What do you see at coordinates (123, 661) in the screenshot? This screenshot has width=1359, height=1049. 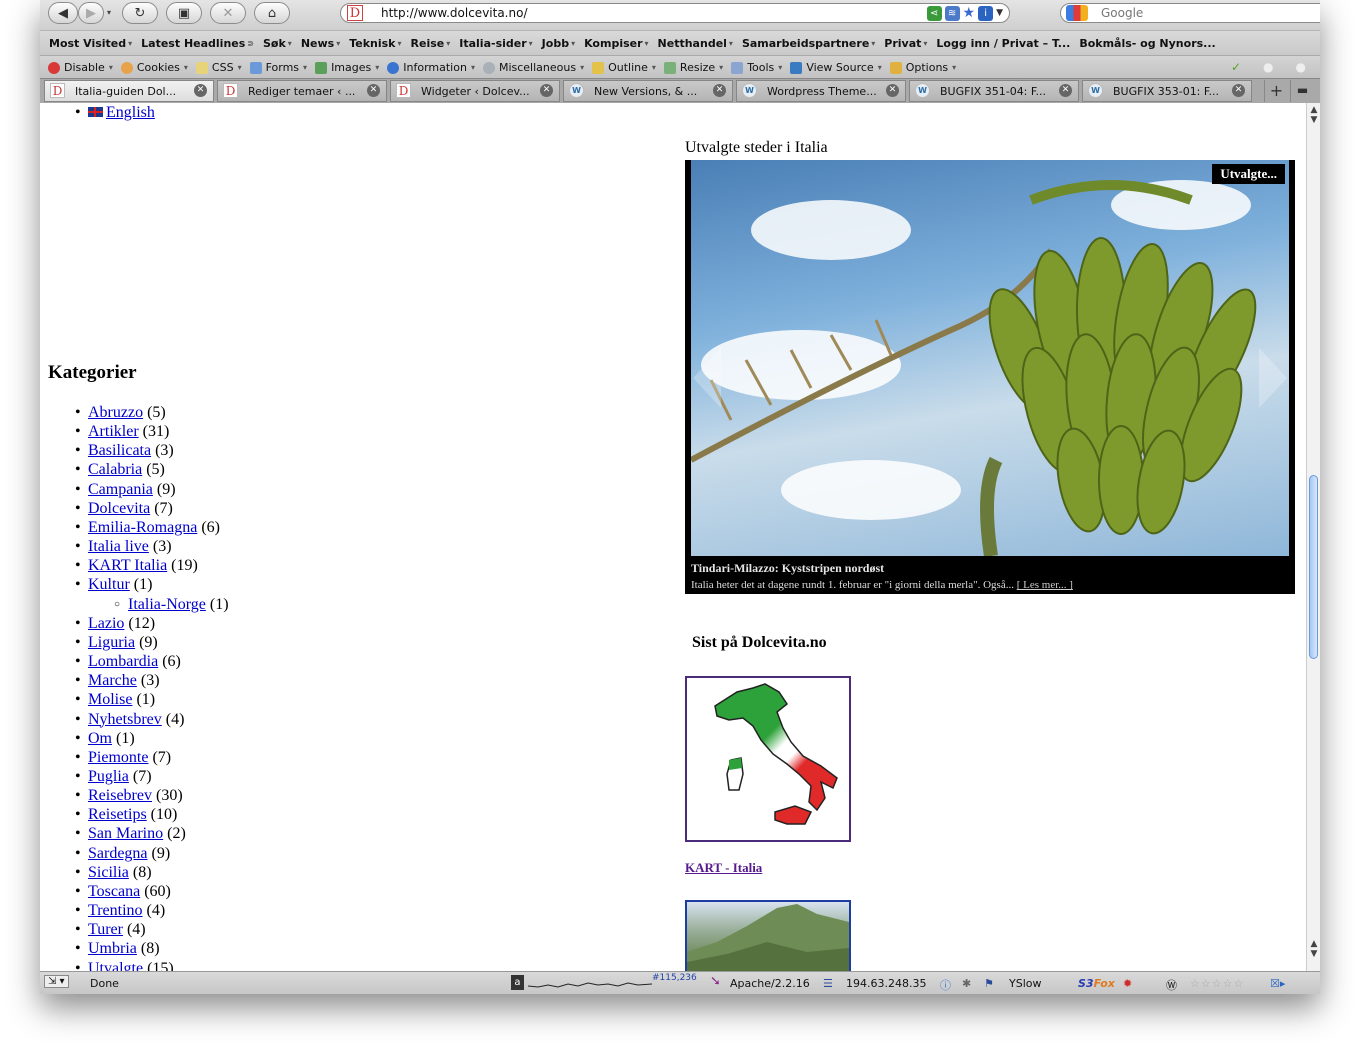 I see `category-link: Lombardia` at bounding box center [123, 661].